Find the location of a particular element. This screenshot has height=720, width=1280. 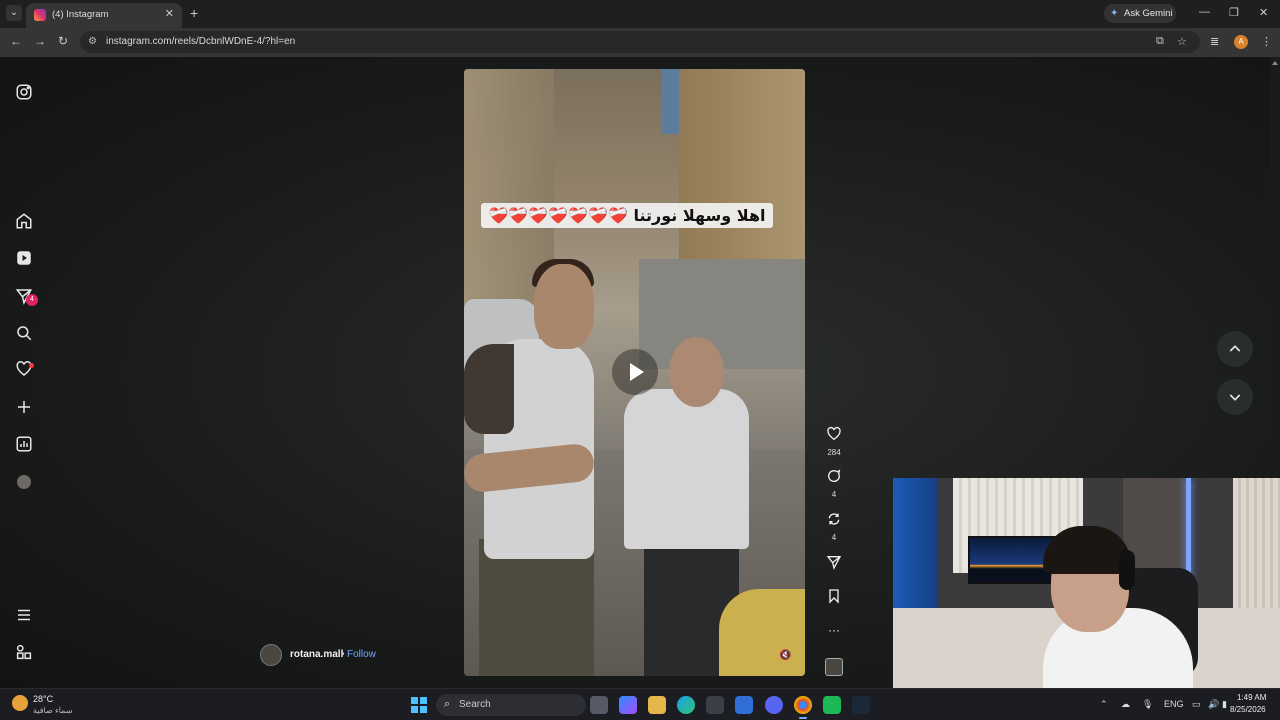

share-paper-plane-icon is located at coordinates (834, 563).